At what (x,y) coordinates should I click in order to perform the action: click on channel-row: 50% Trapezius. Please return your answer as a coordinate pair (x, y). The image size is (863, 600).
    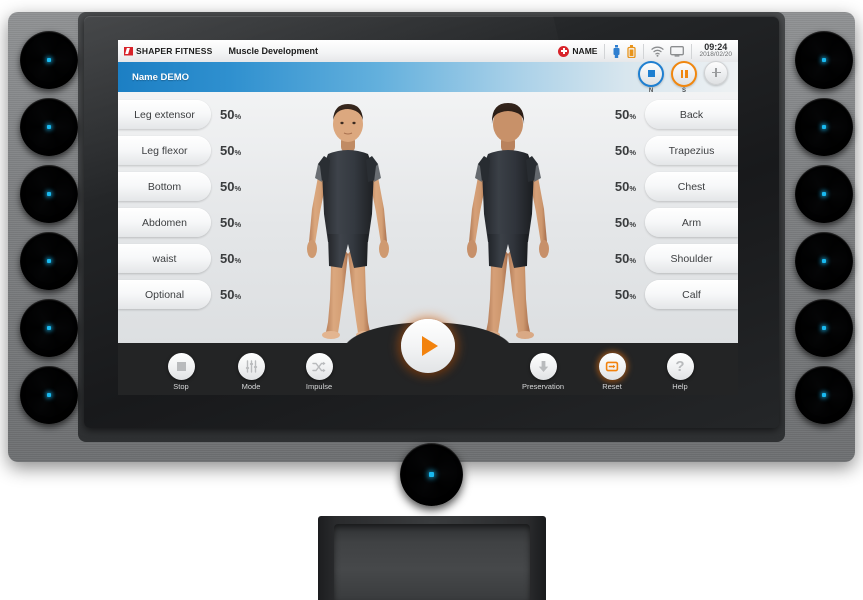
    Looking at the image, I should click on (676, 150).